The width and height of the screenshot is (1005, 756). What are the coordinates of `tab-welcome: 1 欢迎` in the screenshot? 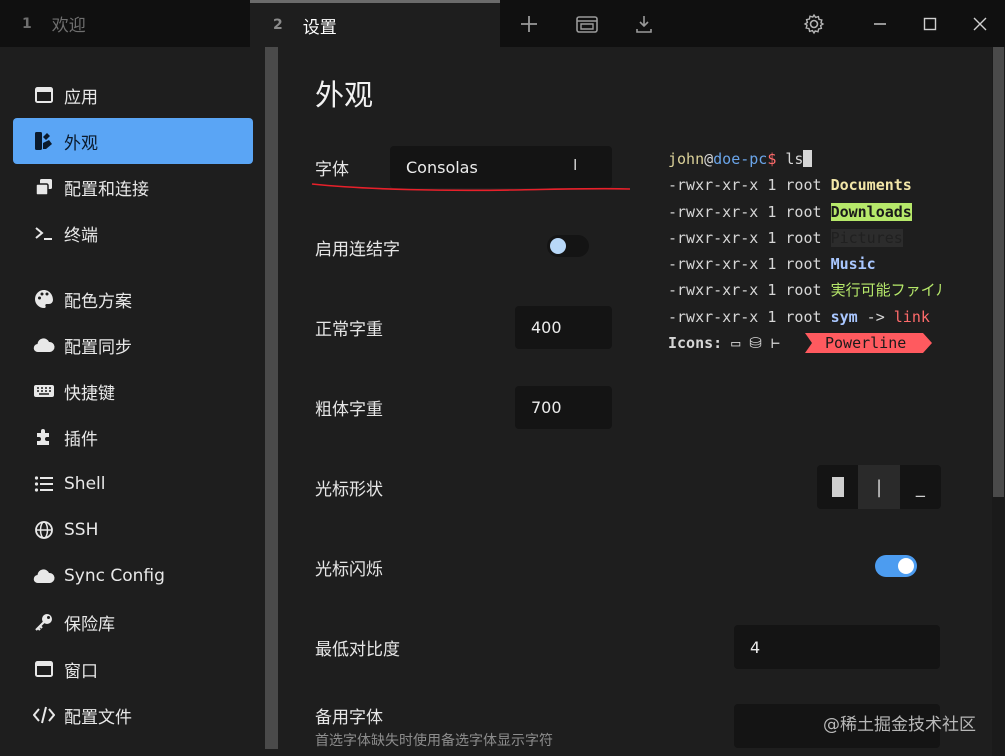 It's located at (125, 23).